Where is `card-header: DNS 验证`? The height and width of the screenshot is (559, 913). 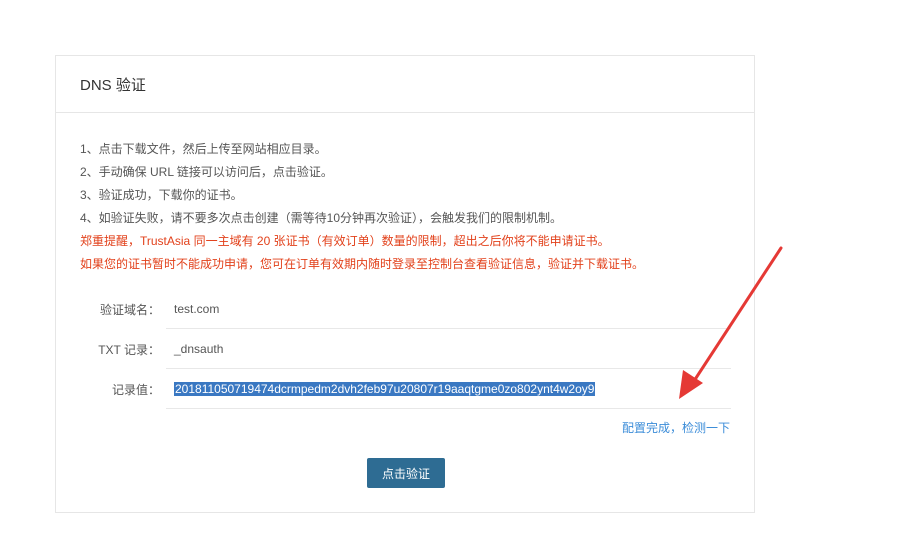
card-header: DNS 验证 is located at coordinates (405, 84).